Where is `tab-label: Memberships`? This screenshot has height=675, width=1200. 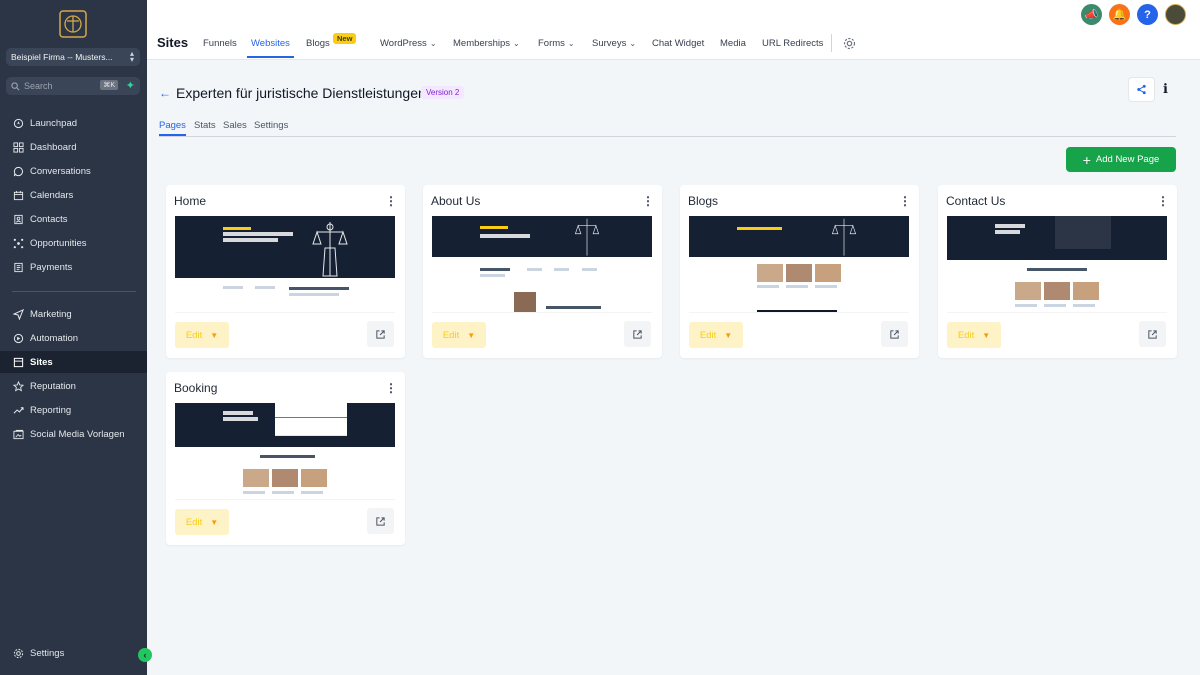
tab-label: Memberships is located at coordinates (482, 43).